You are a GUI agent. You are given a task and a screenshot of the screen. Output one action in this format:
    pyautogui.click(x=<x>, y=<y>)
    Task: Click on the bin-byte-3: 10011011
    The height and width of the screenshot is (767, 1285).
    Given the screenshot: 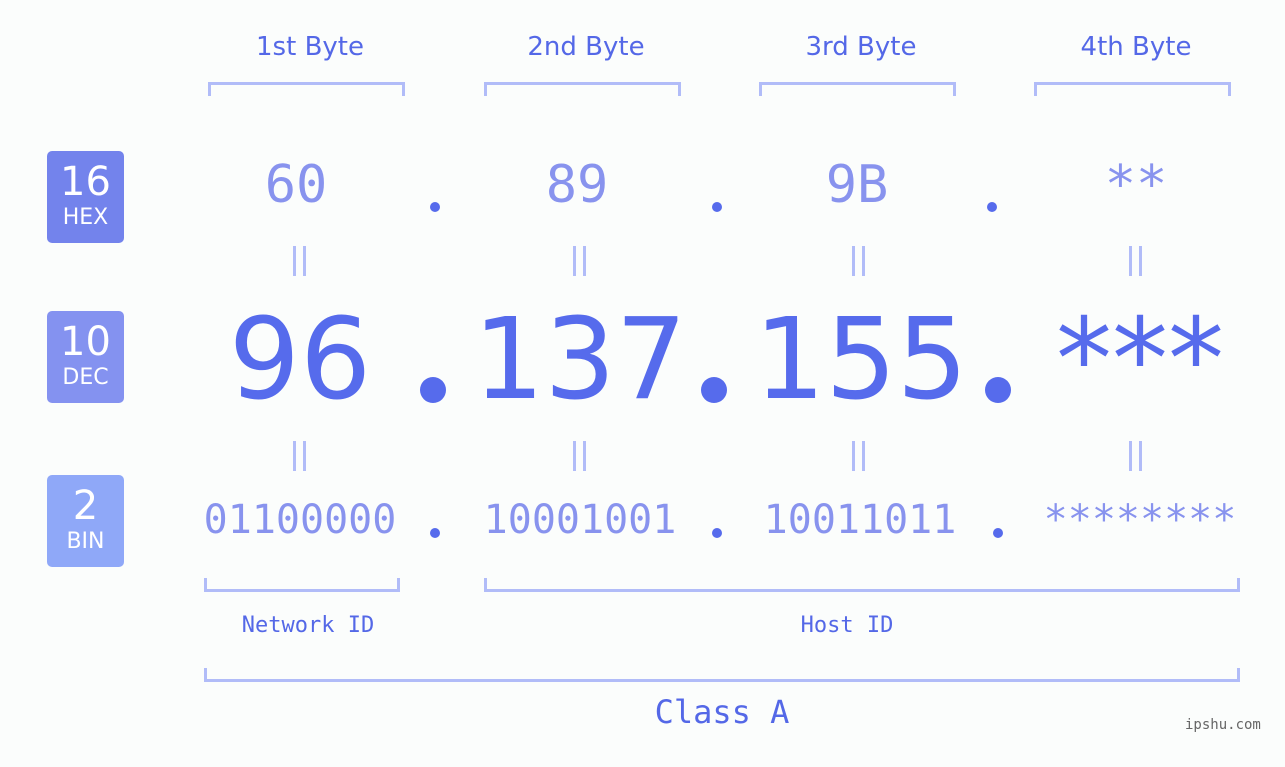 What is the action you would take?
    pyautogui.click(x=860, y=520)
    